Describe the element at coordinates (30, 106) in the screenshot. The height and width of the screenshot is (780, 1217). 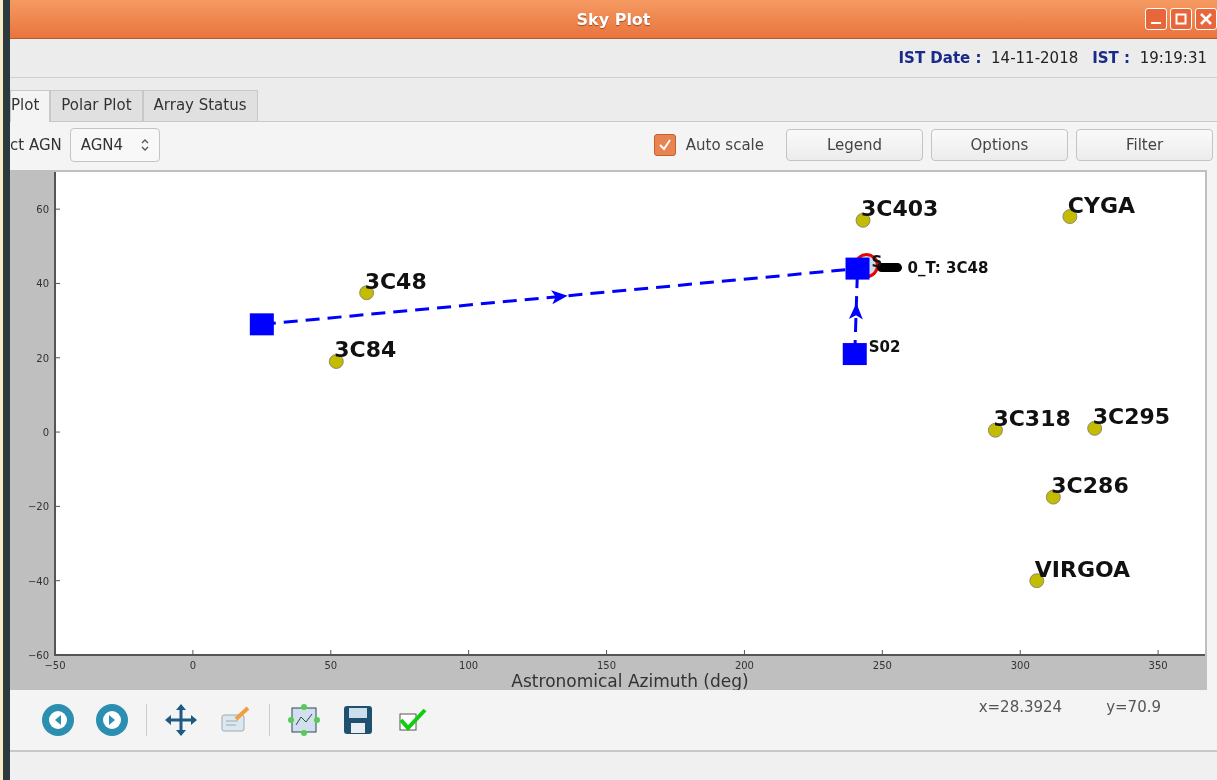
I see `tab: Plot` at that location.